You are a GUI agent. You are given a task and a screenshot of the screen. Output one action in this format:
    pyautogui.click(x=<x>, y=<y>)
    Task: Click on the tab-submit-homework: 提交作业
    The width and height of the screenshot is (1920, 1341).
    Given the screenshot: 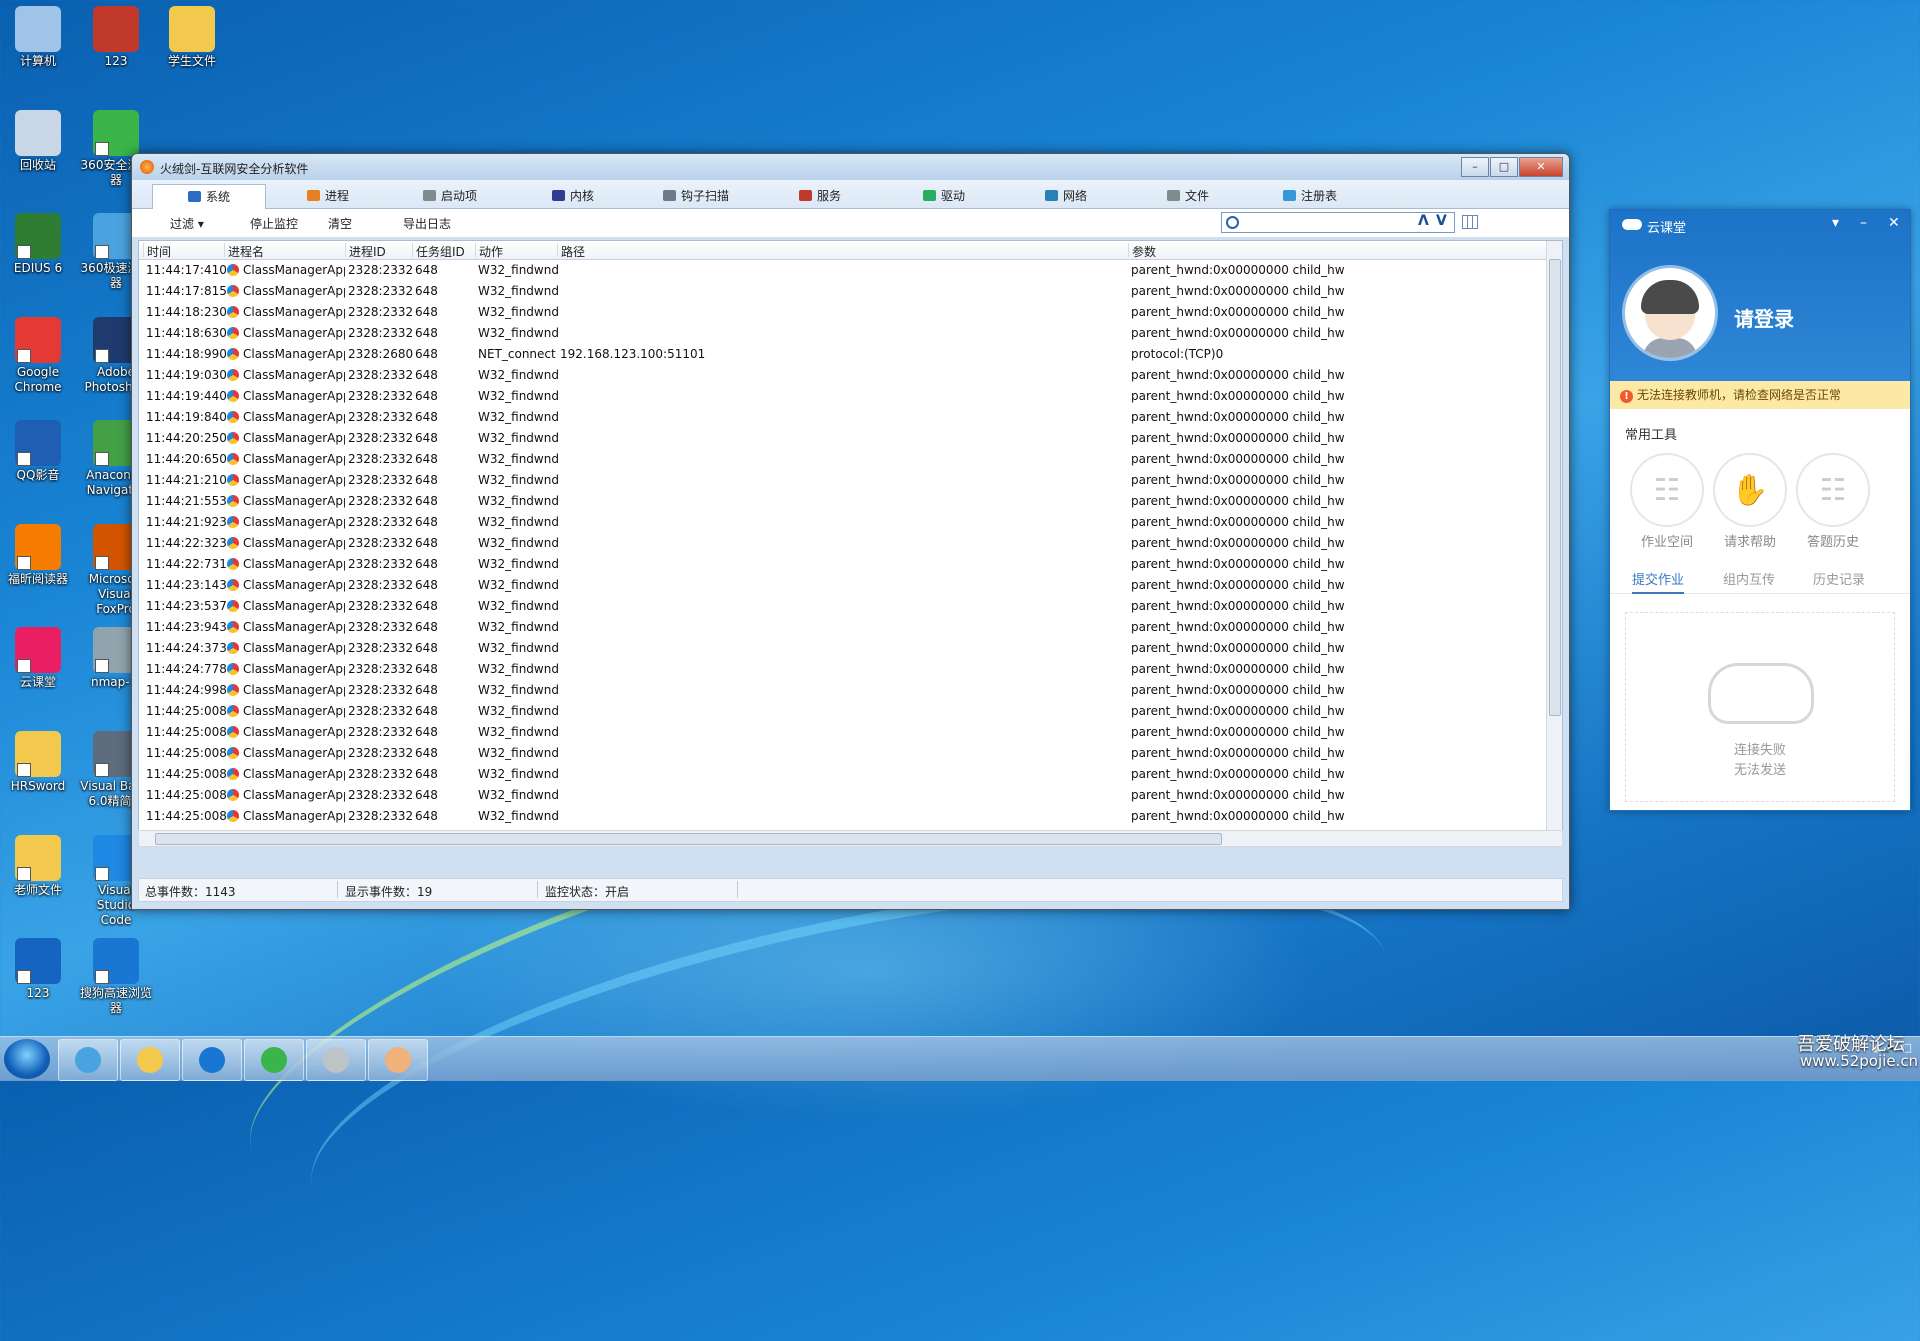 What is the action you would take?
    pyautogui.click(x=1658, y=581)
    